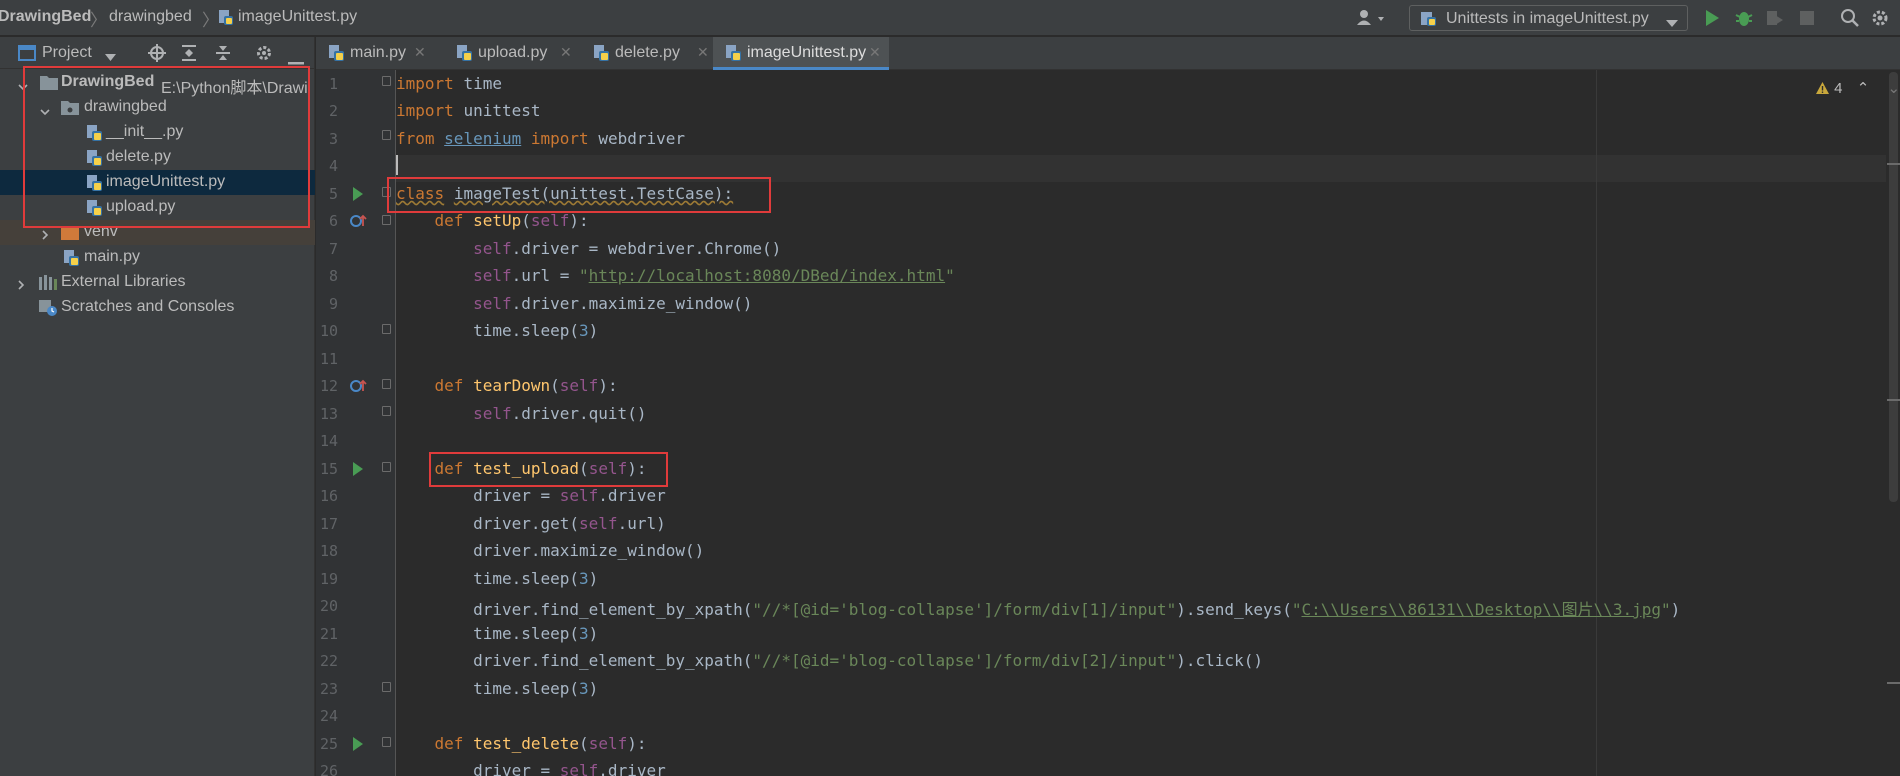  Describe the element at coordinates (1430, 21) in the screenshot. I see `python-run-icon` at that location.